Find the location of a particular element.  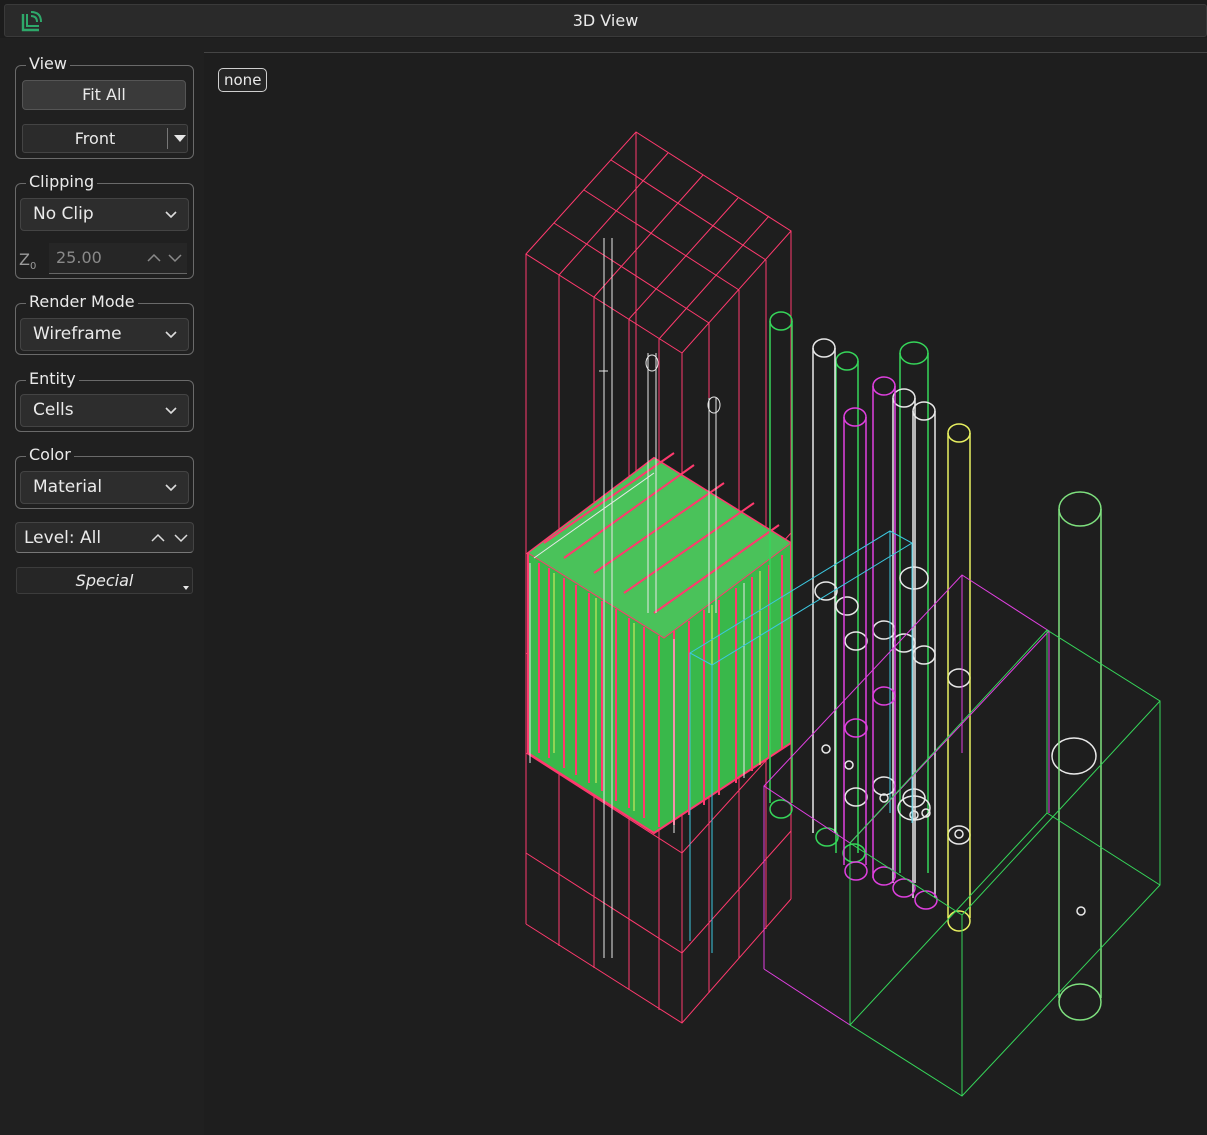

view-orientation-split-button: Front is located at coordinates (105, 138).